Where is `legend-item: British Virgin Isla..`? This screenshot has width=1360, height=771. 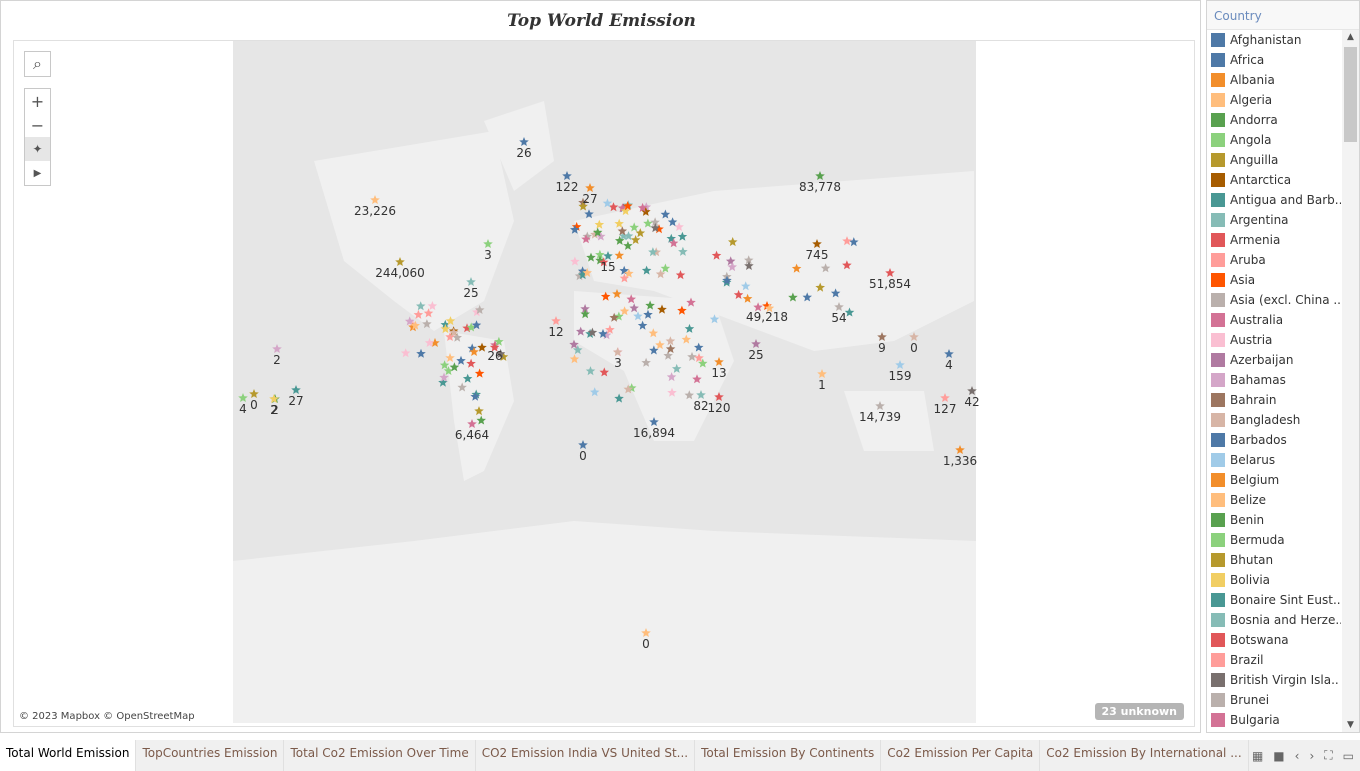 legend-item: British Virgin Isla.. is located at coordinates (1274, 680).